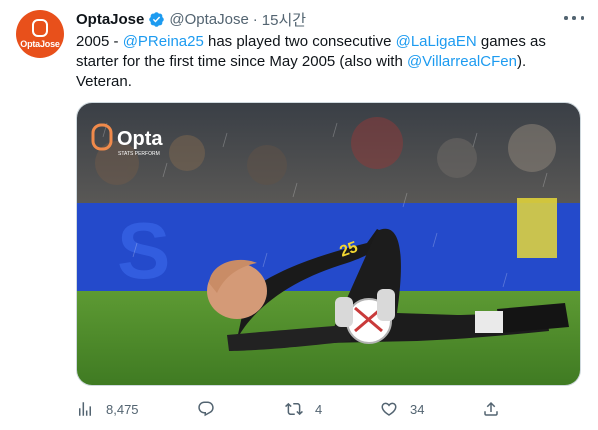 The width and height of the screenshot is (598, 430). Describe the element at coordinates (328, 409) in the screenshot. I see `action-bar: 8,475 4 34` at that location.